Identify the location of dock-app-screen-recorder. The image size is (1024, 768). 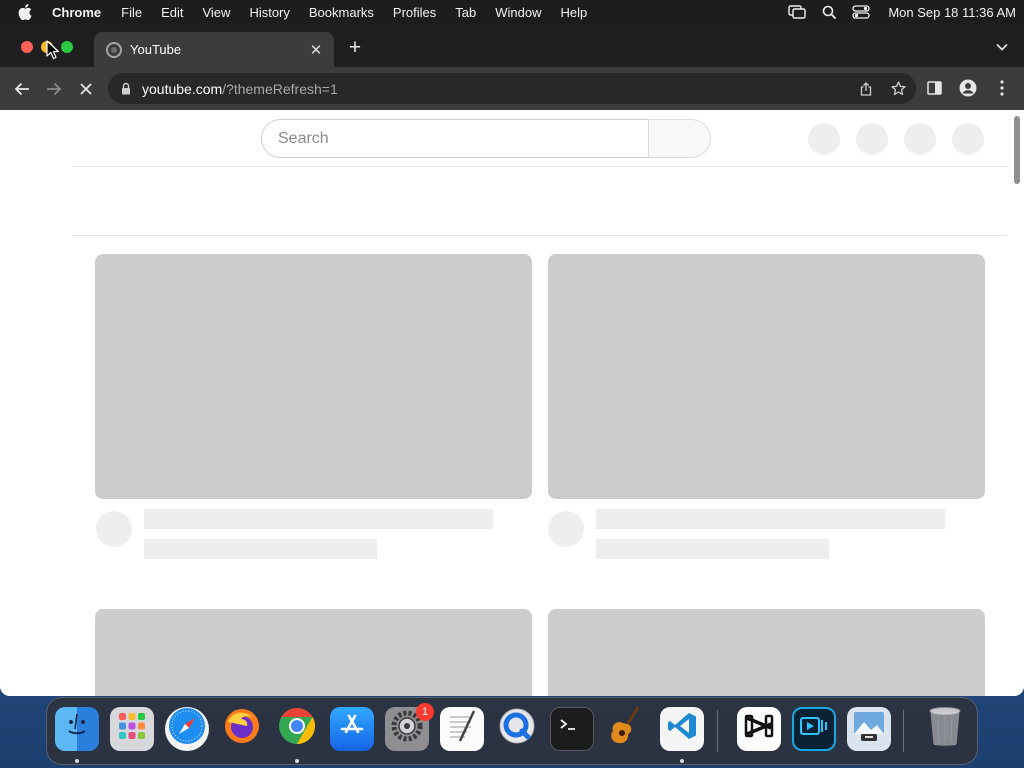
(814, 729).